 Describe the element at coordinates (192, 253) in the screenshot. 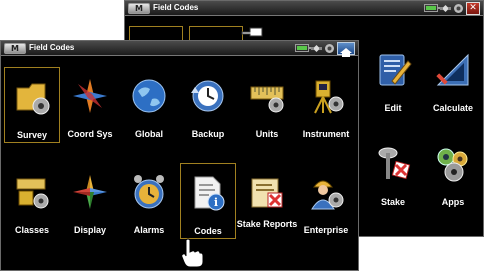

I see `hand-cursor-icon` at that location.